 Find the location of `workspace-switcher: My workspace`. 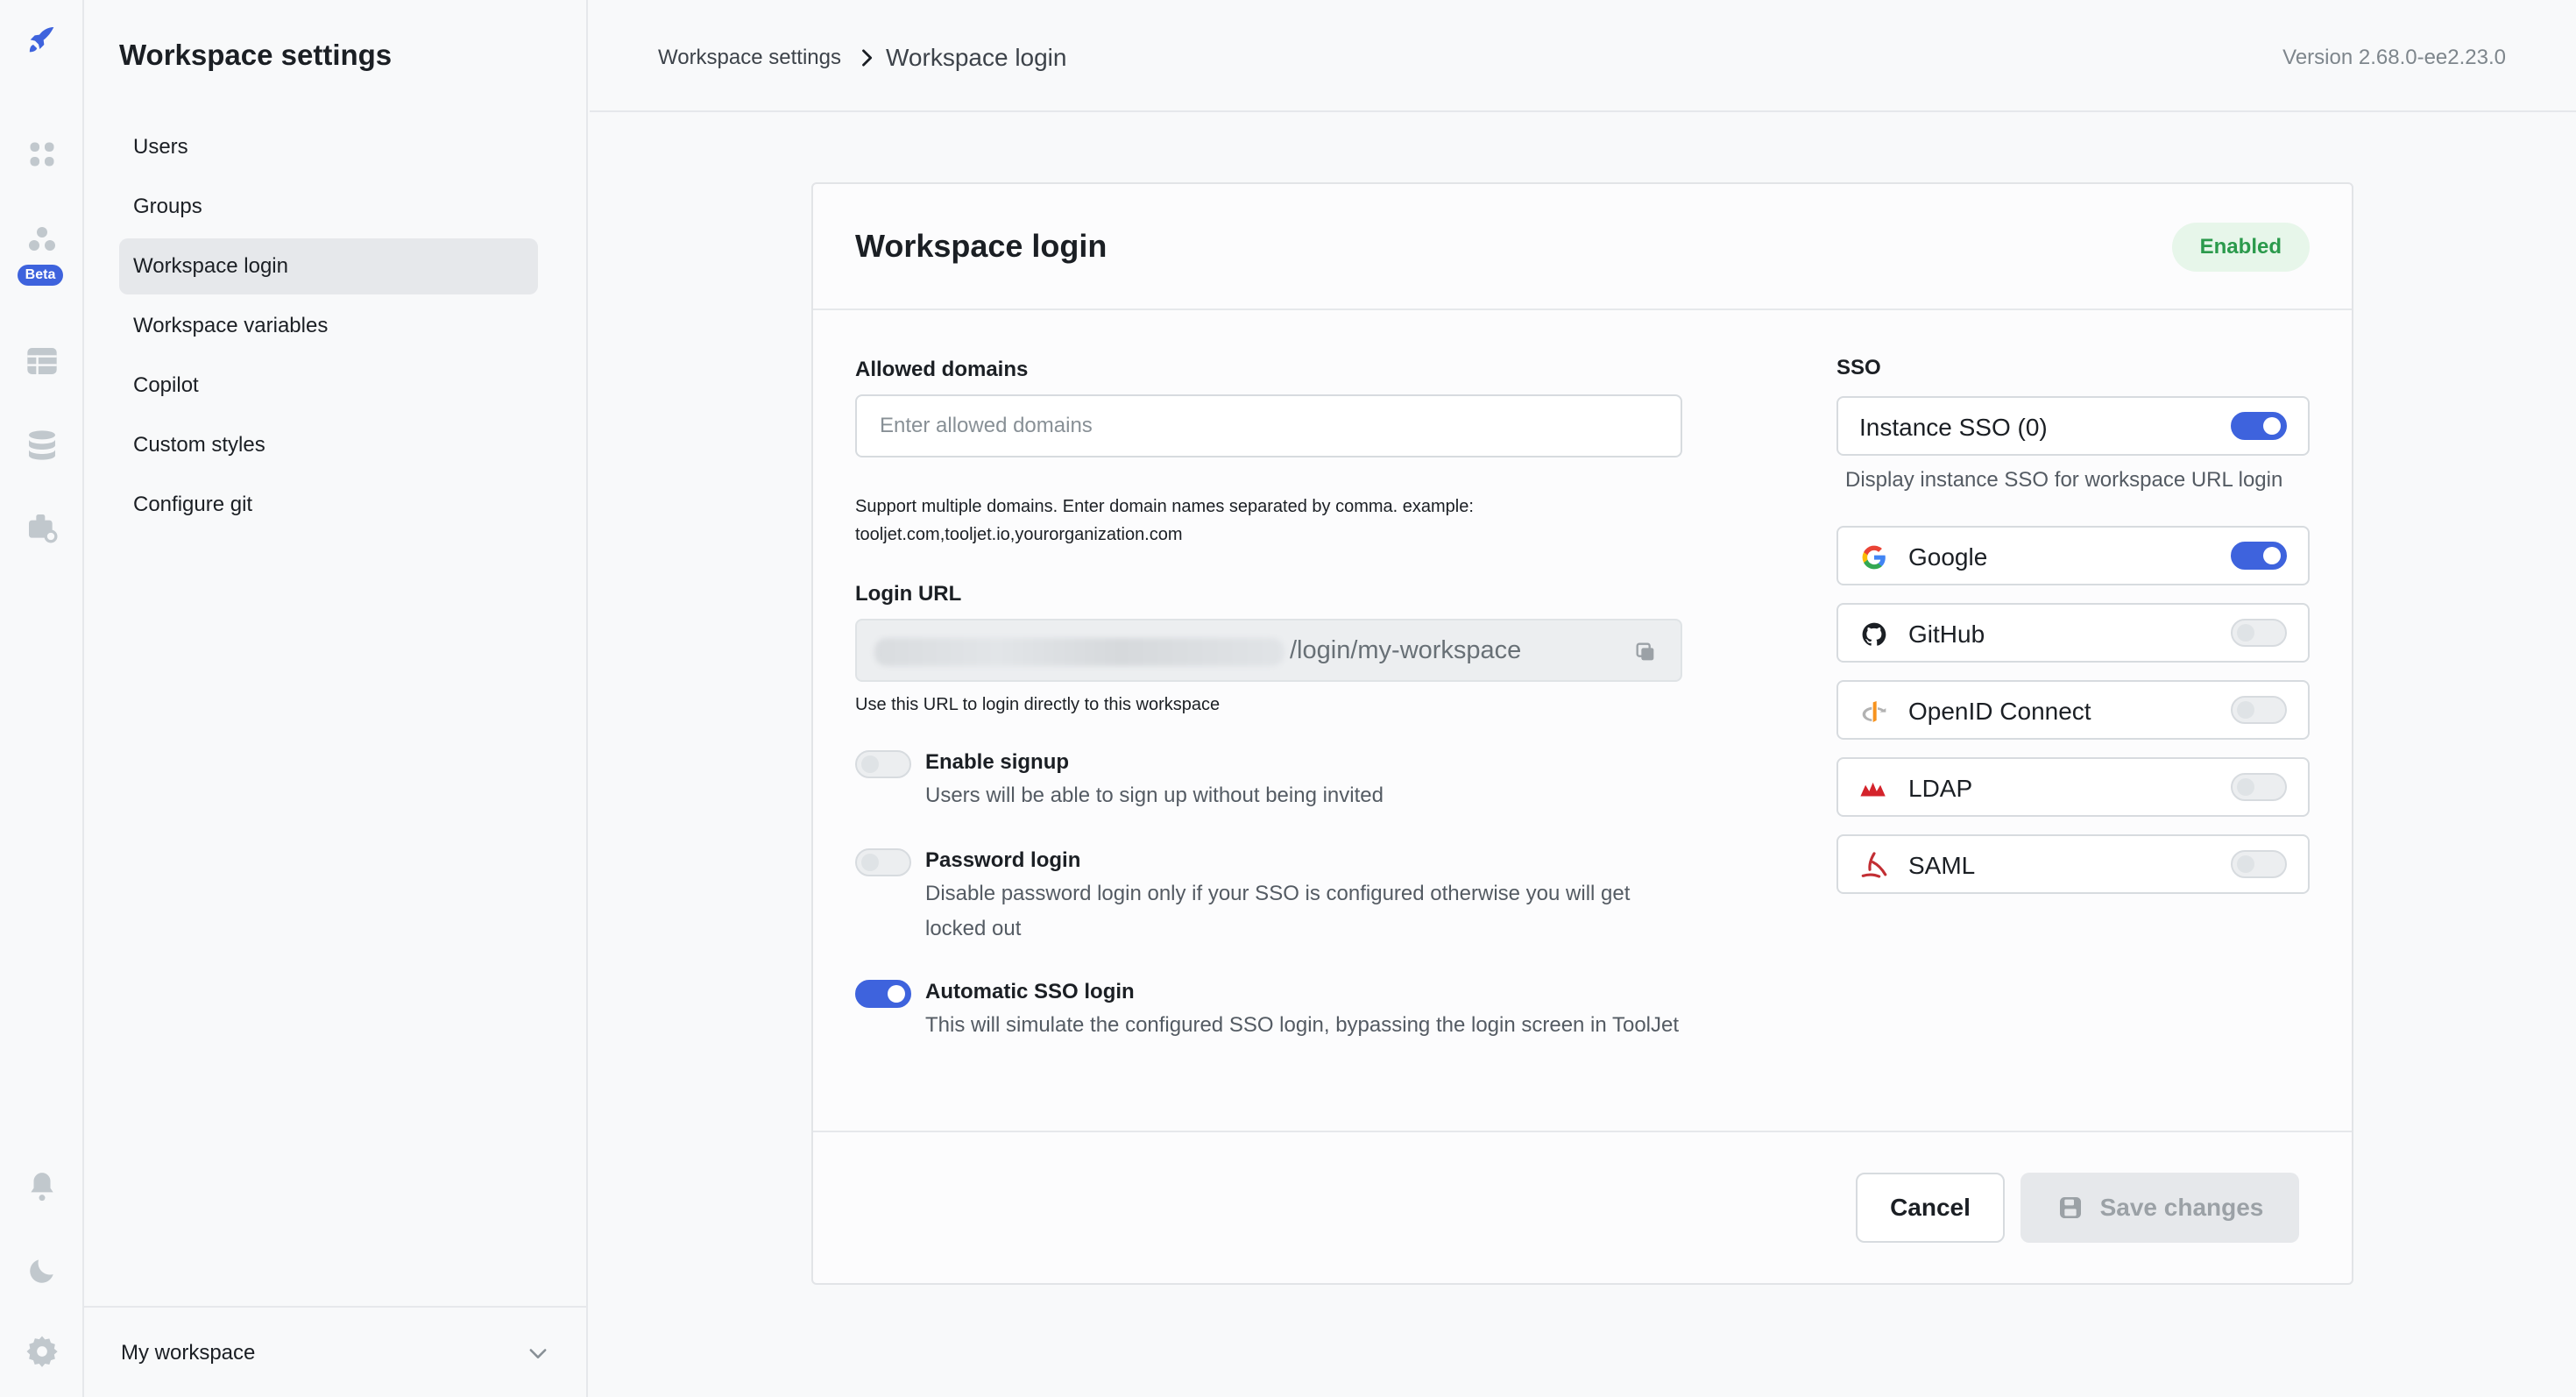

workspace-switcher: My workspace is located at coordinates (335, 1353).